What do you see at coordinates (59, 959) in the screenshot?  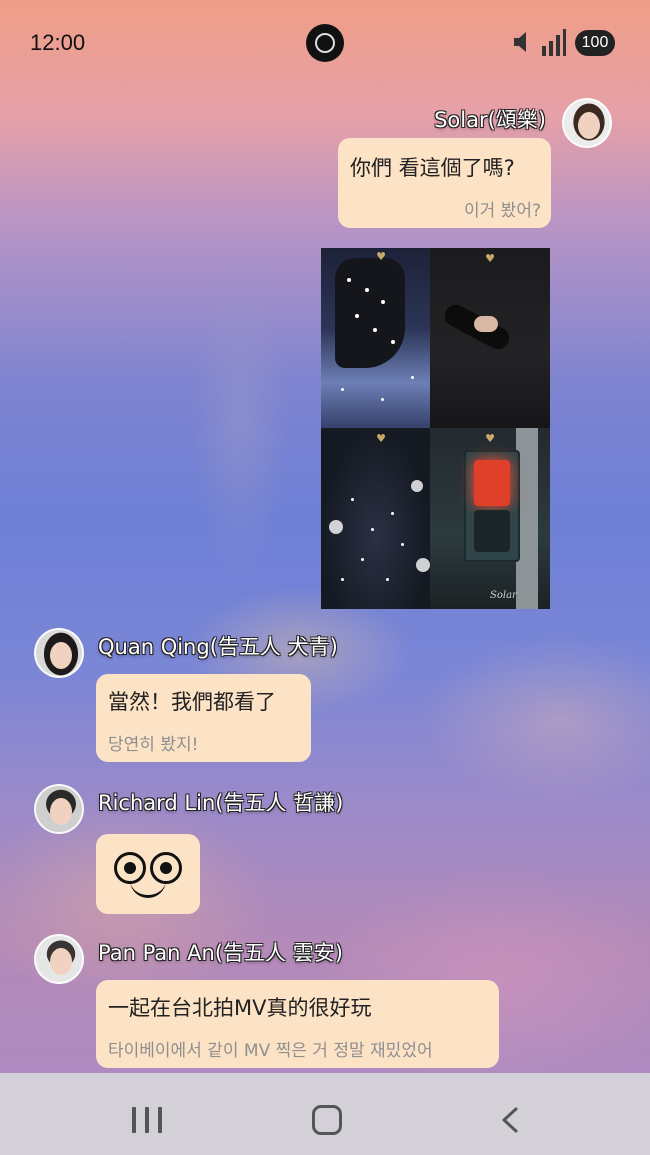 I see `avatar-pan-pan-an` at bounding box center [59, 959].